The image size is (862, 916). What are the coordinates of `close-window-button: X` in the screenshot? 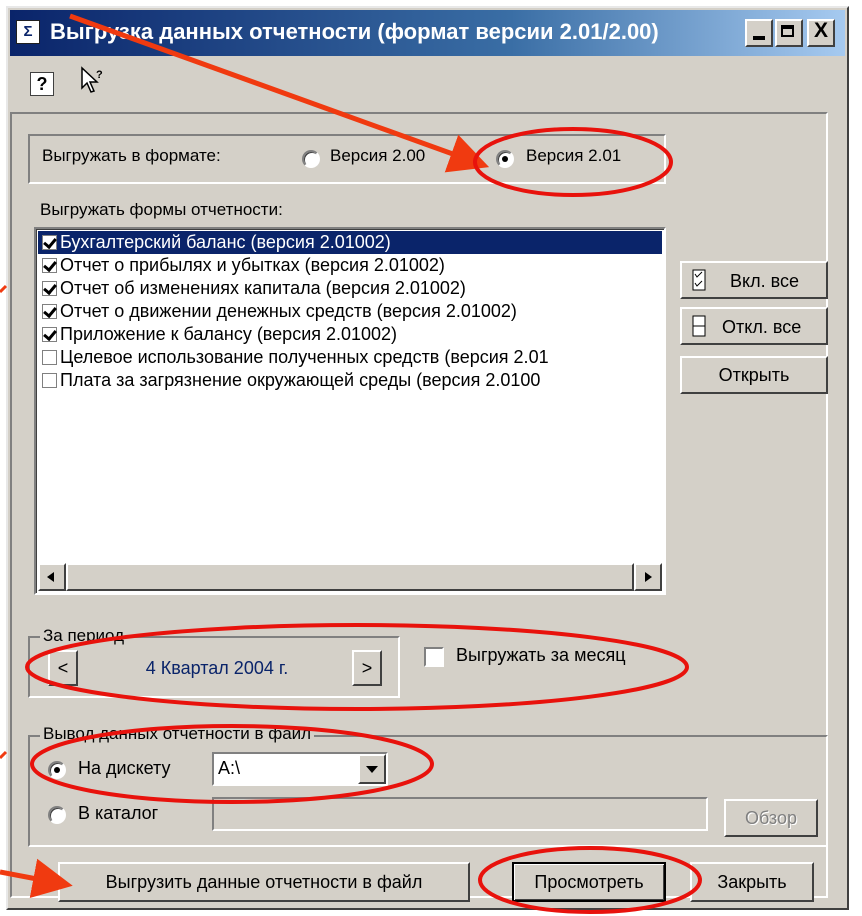 It's located at (821, 33).